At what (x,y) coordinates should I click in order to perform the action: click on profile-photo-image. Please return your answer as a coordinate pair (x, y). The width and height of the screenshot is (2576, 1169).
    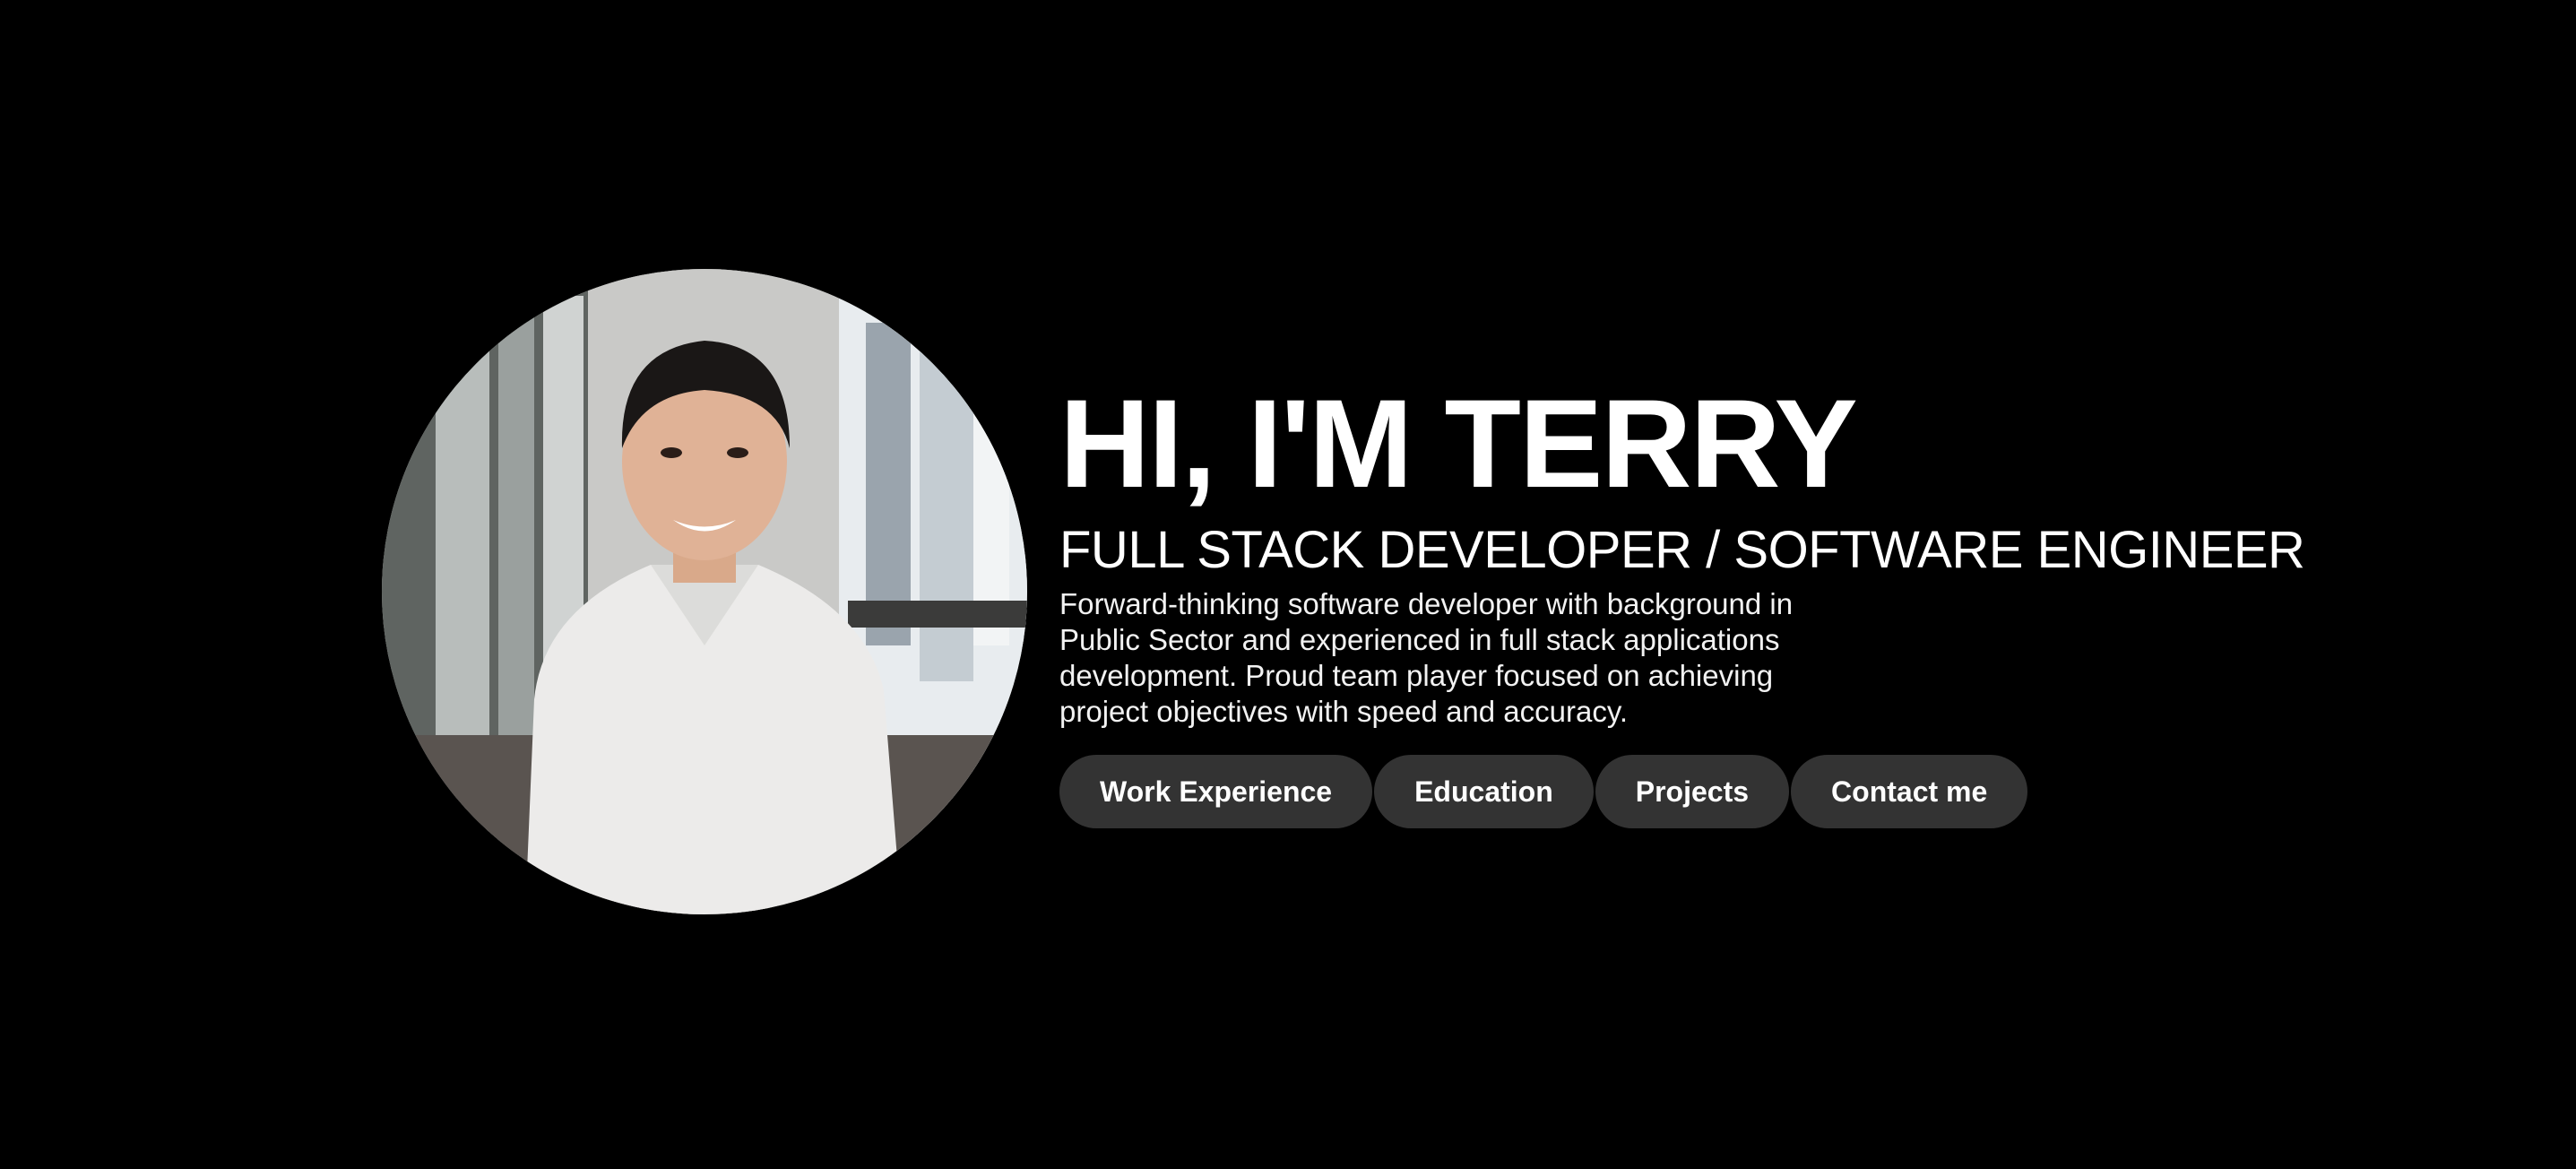
    Looking at the image, I should click on (704, 591).